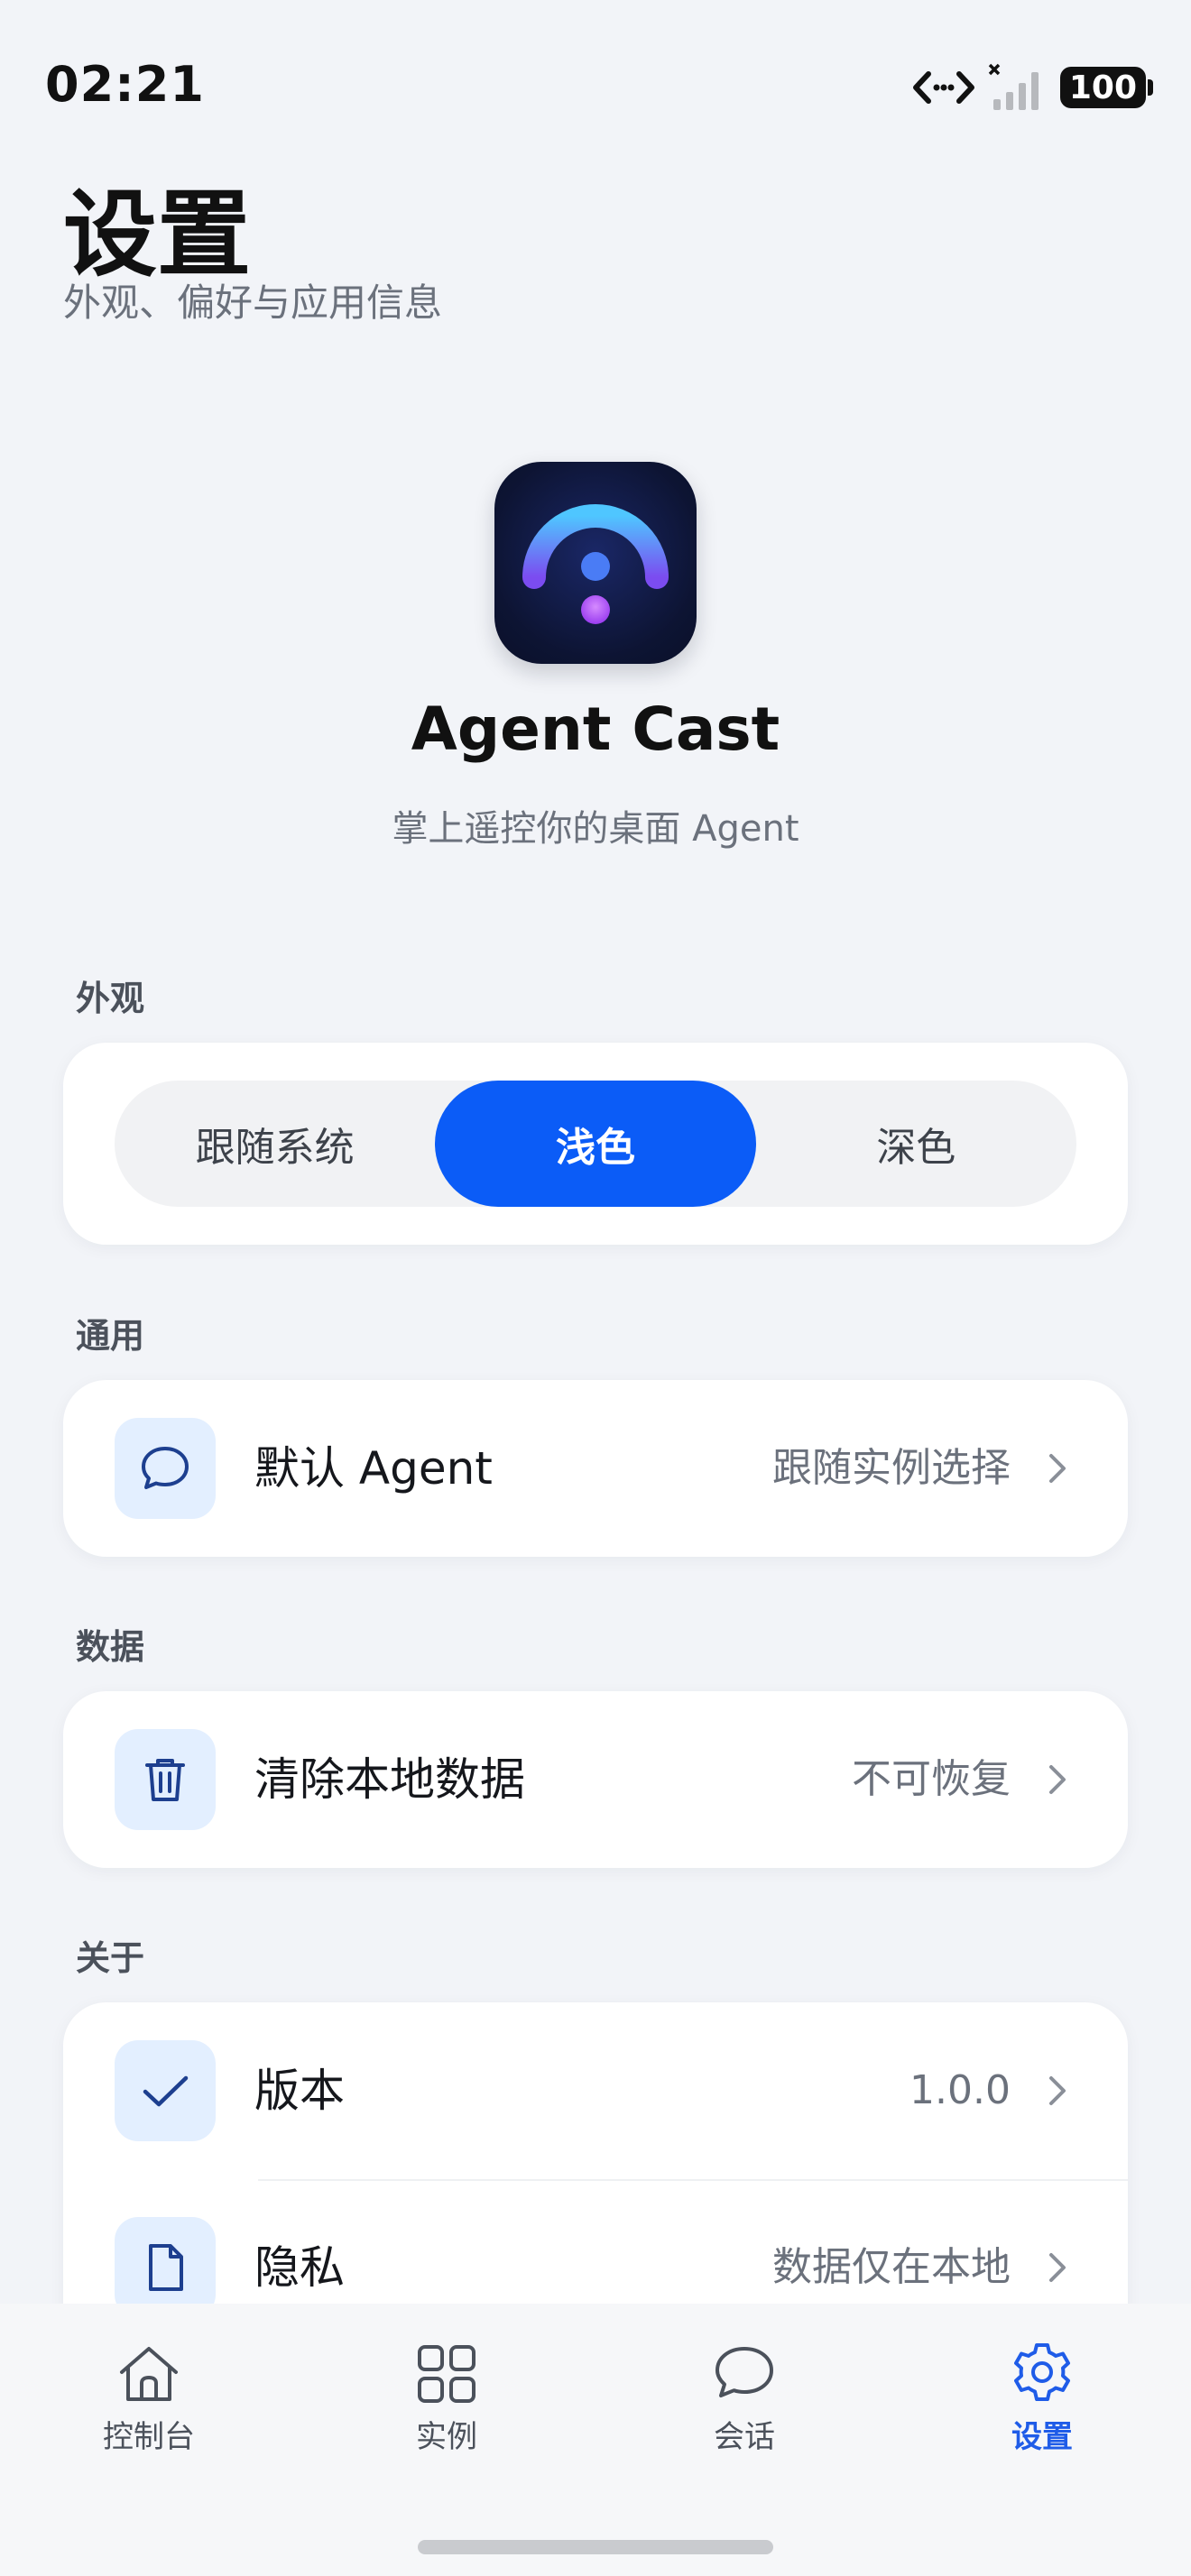  I want to click on bottom-nav: 控制台 实例 会话 设置, so click(595, 2440).